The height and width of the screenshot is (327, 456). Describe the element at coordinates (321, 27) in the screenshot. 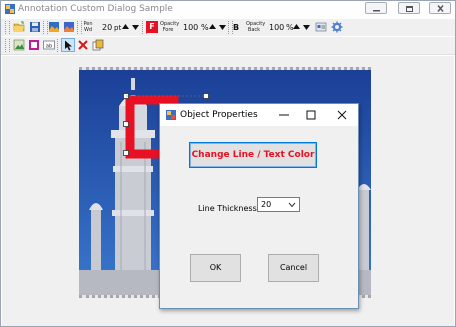

I see `properties-icon` at that location.